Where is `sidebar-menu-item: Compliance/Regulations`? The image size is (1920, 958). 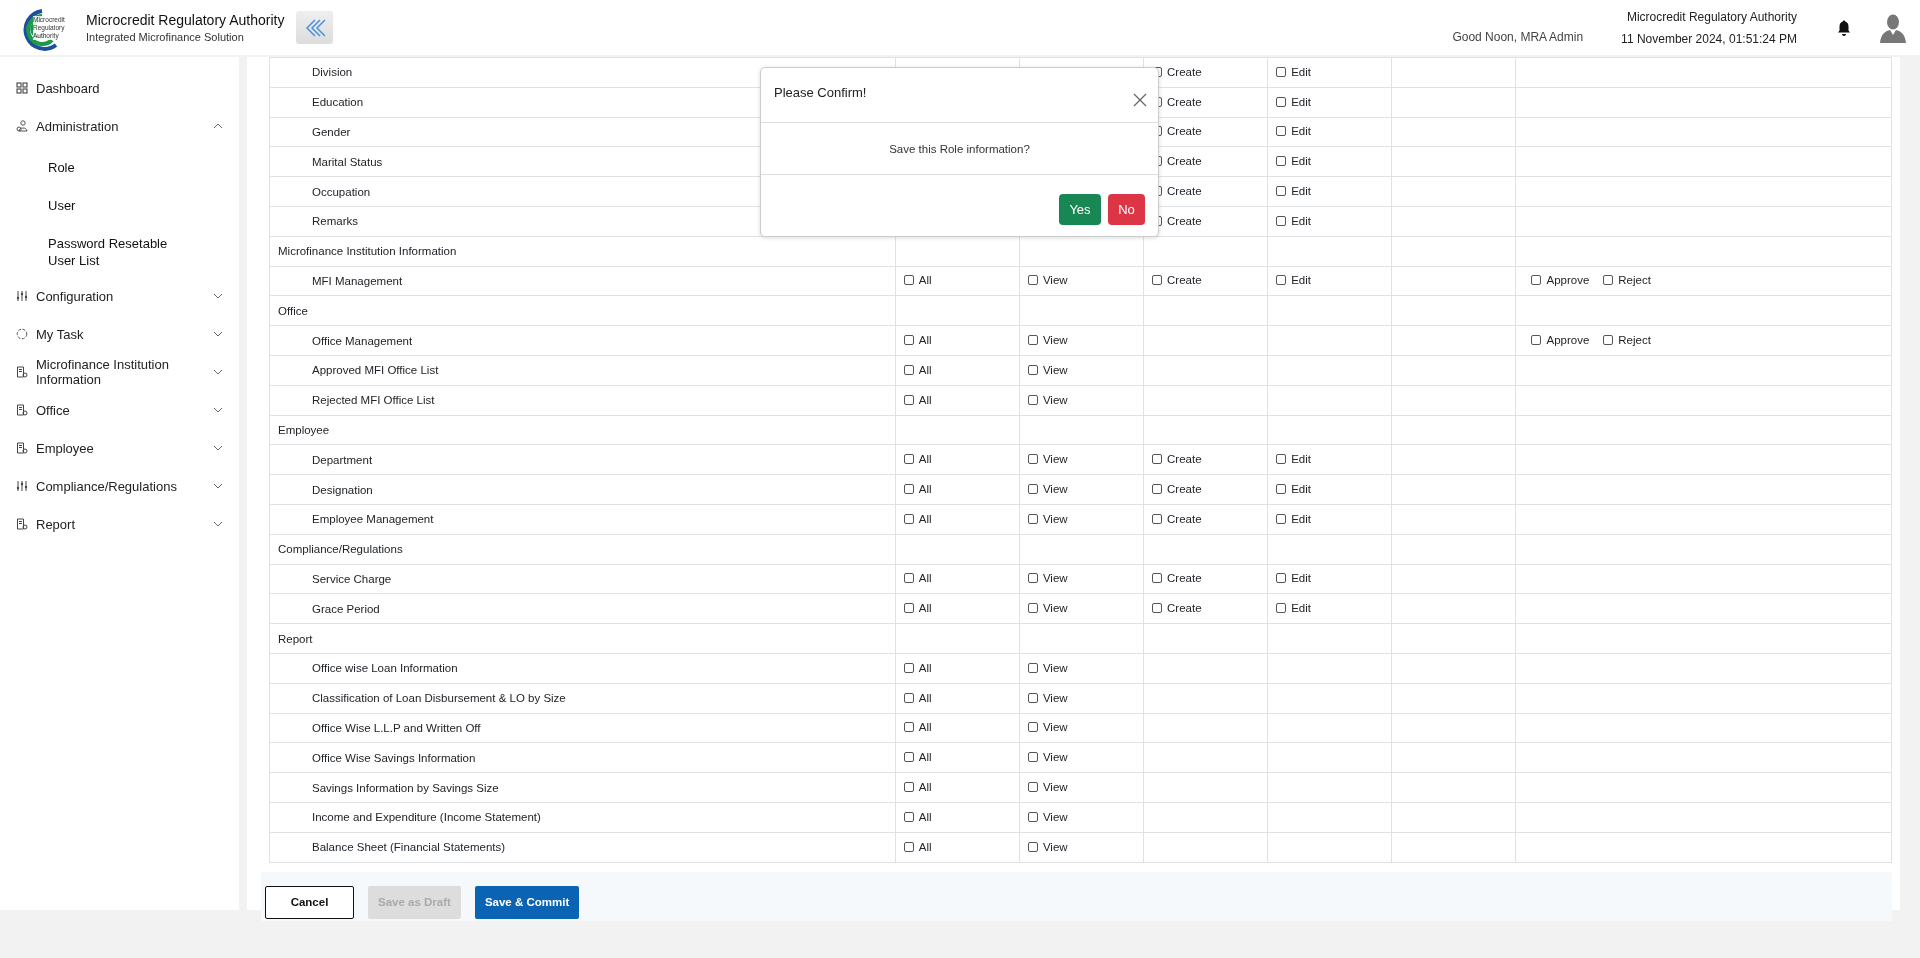 sidebar-menu-item: Compliance/Regulations is located at coordinates (119, 486).